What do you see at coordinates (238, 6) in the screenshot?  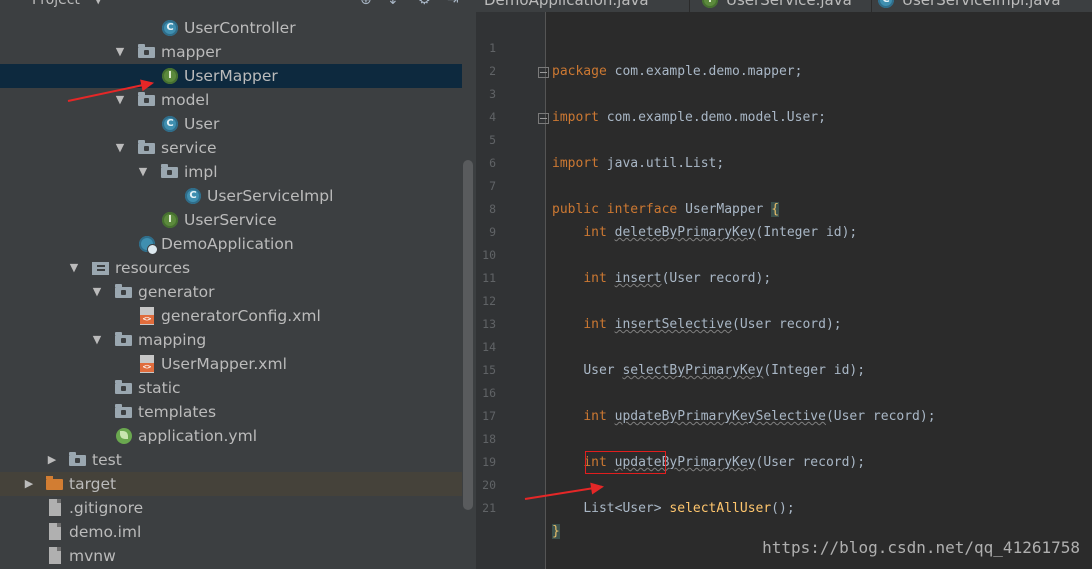 I see `project-panel-header: Project ▼ ⊕ ⇟ ⚙ ⇥` at bounding box center [238, 6].